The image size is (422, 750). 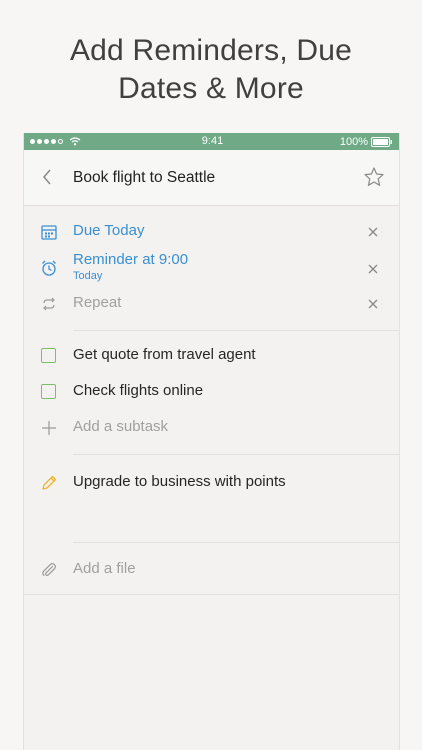 What do you see at coordinates (164, 354) in the screenshot?
I see `subtask-label: Get quote from travel agent` at bounding box center [164, 354].